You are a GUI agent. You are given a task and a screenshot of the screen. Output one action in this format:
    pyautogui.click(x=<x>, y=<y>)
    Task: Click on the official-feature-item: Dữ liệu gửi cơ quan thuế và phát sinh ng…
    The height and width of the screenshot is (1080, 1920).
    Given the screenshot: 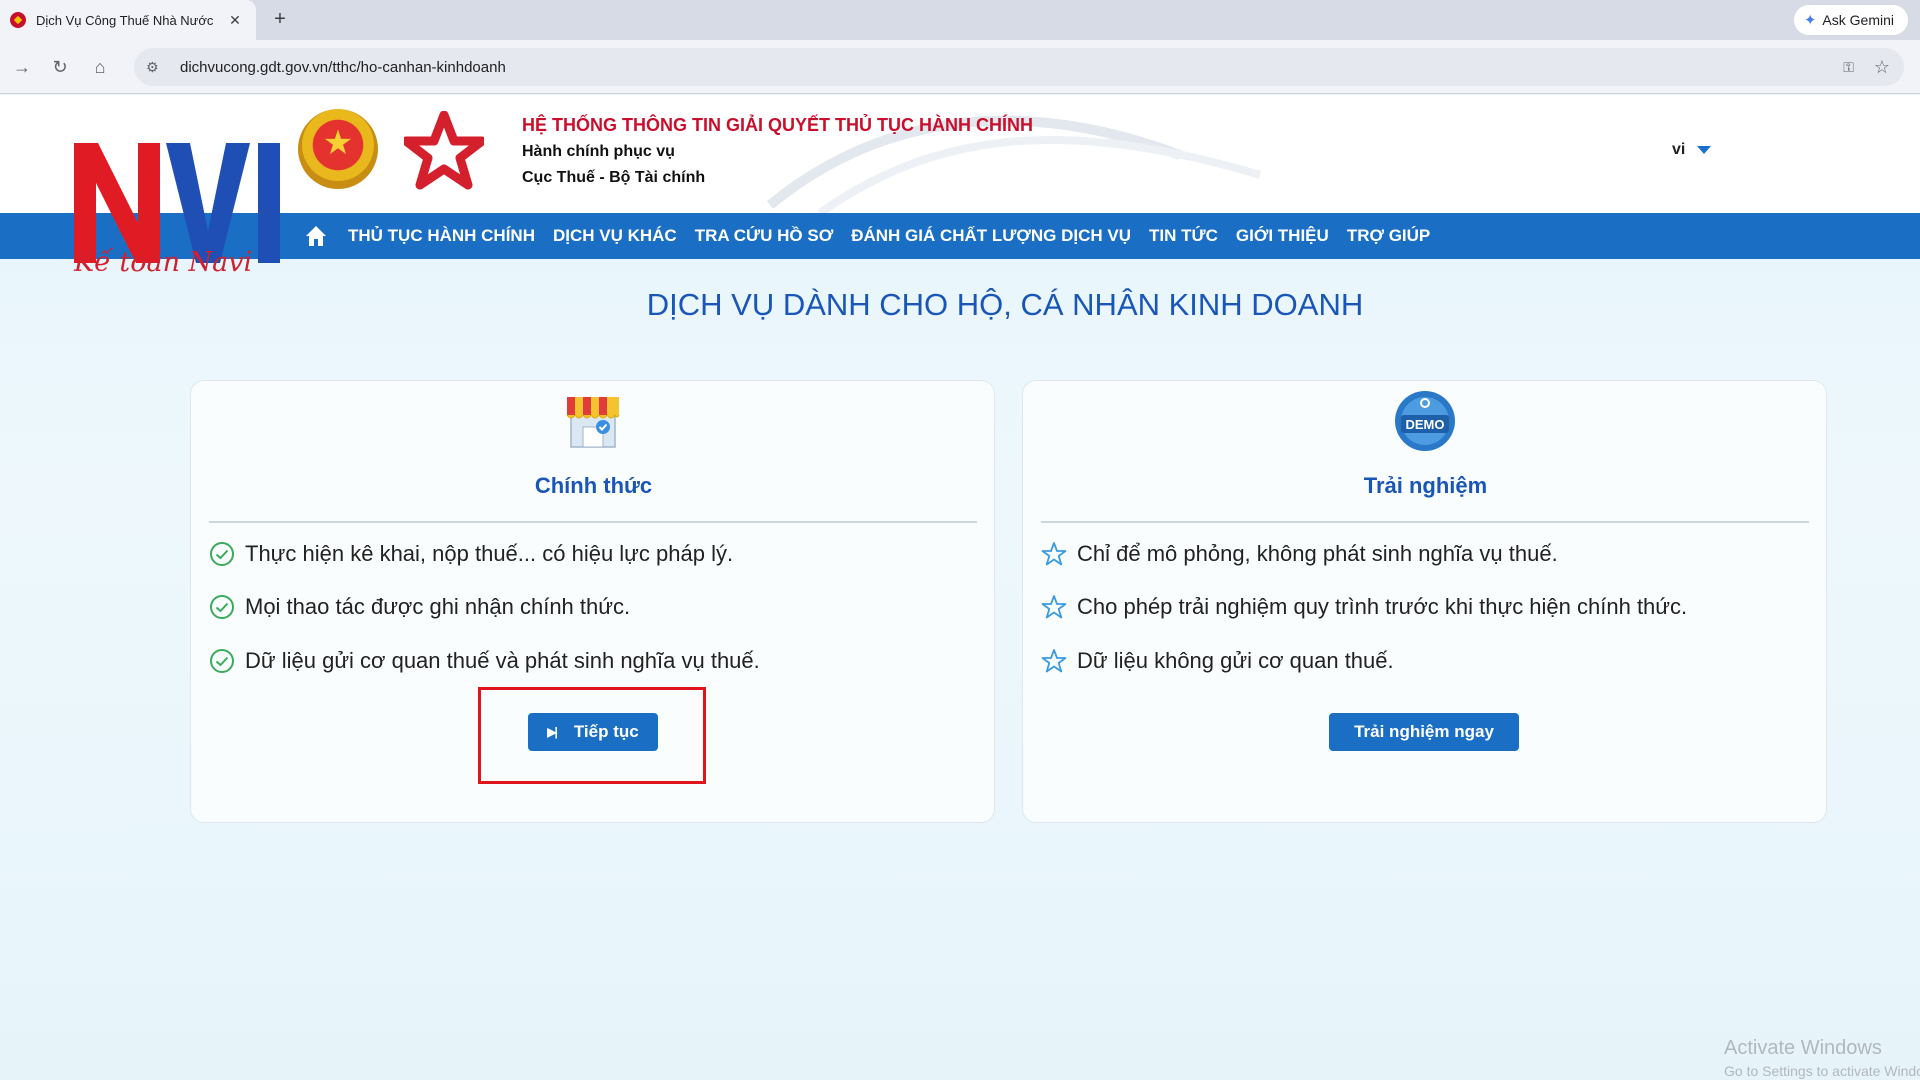 What is the action you would take?
    pyautogui.click(x=484, y=661)
    